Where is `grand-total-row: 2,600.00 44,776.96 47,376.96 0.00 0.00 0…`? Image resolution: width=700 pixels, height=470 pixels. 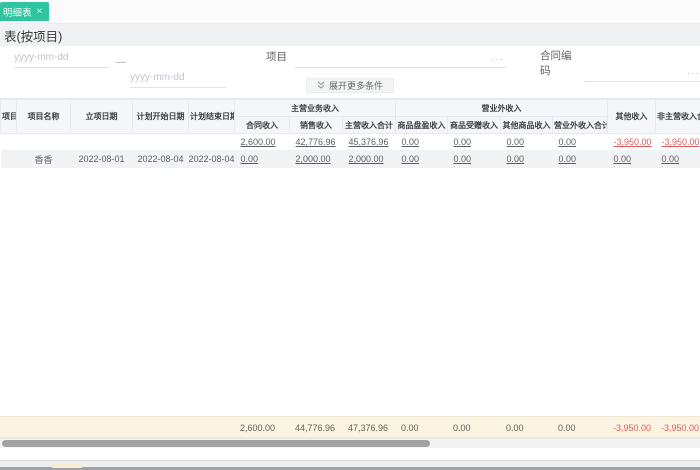
grand-total-row: 2,600.00 44,776.96 47,376.96 0.00 0.00 0… is located at coordinates (350, 427).